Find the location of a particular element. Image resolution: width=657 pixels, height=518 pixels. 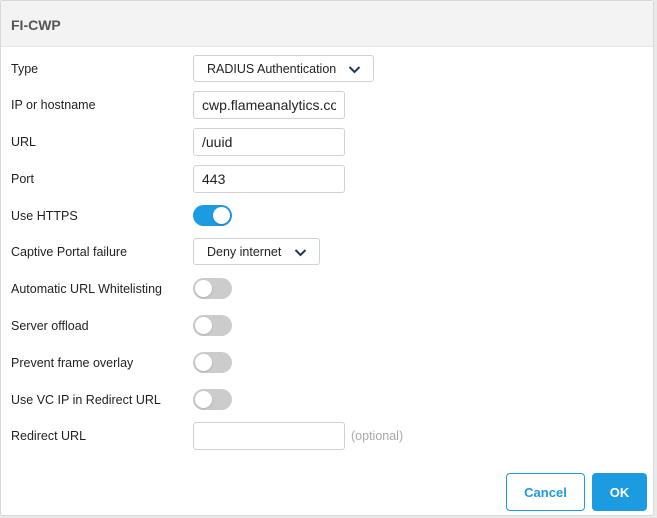

redirect-row: Redirect URL (optional) is located at coordinates (327, 436).